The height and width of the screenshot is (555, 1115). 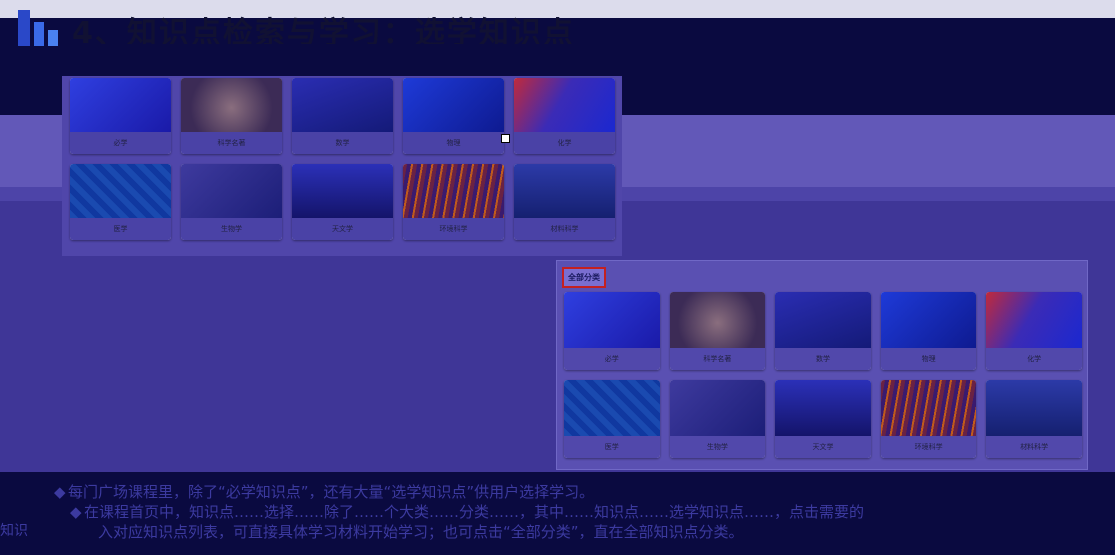 What do you see at coordinates (823, 375) in the screenshot?
I see `category-grid-all: 必学 科学名著 数学 物理 化学 医学 生物学 天文学 环境科学 材料科学` at bounding box center [823, 375].